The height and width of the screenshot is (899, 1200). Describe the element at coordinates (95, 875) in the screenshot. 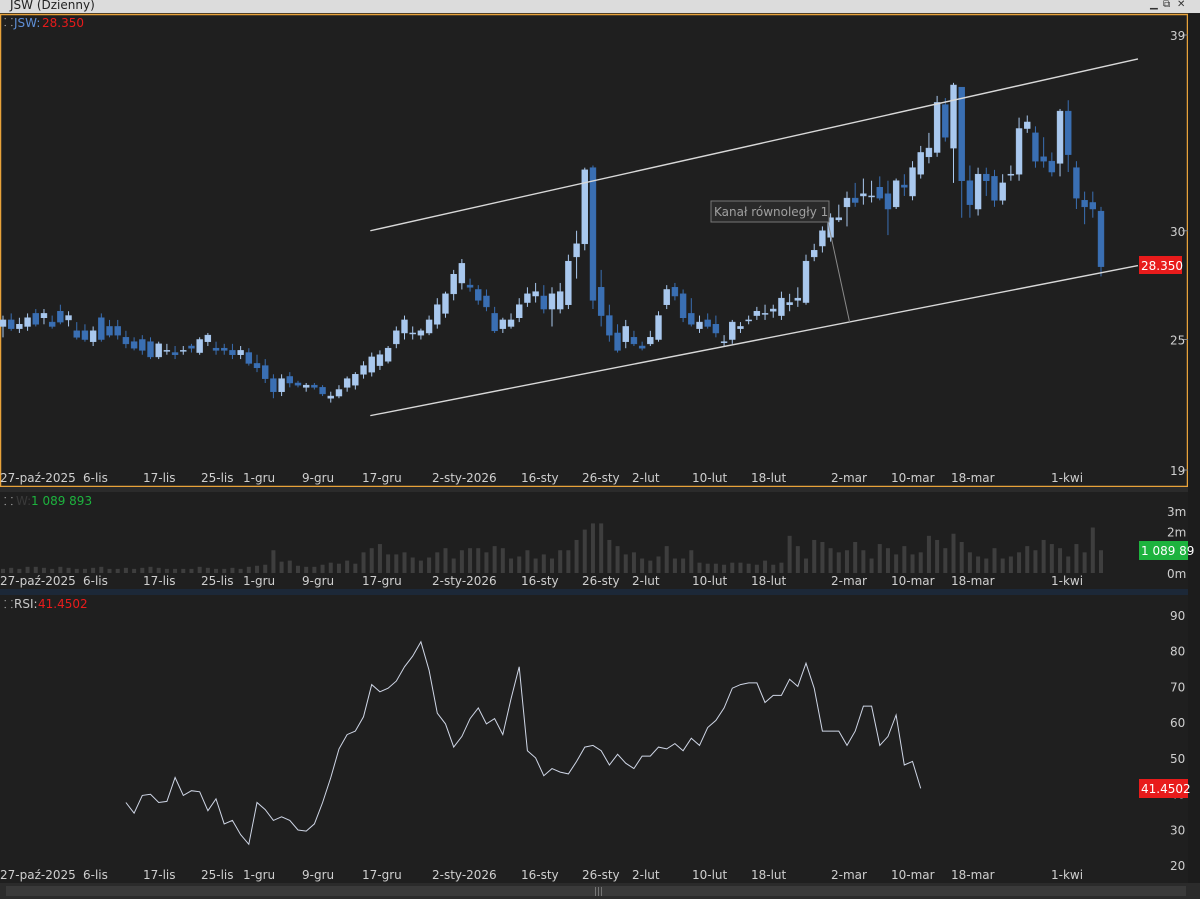

I see `x-axis-label: 6-lis` at that location.